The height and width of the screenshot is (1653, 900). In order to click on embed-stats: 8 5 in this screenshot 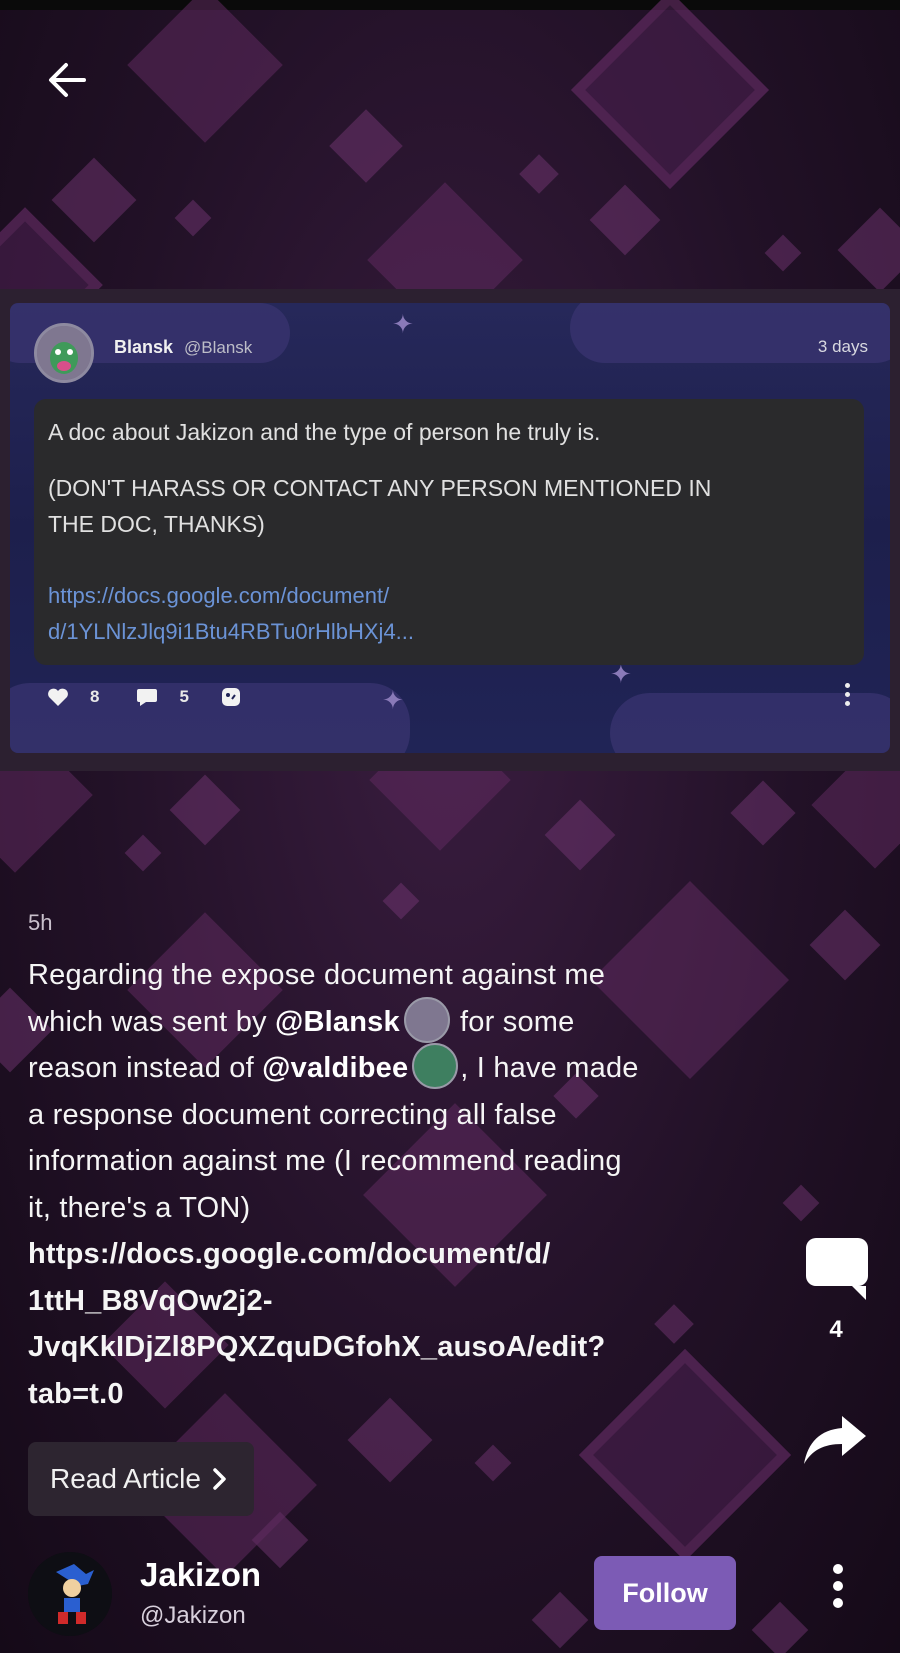, I will do `click(144, 697)`.